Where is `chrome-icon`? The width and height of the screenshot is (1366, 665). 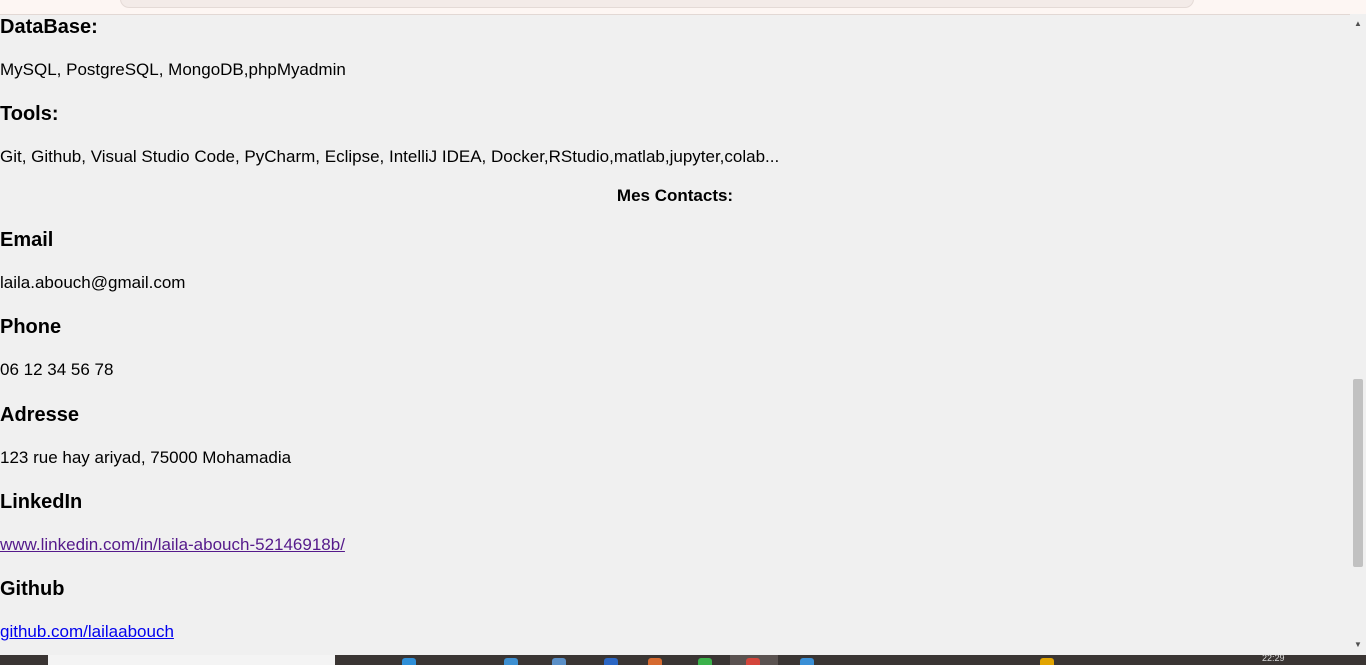 chrome-icon is located at coordinates (753, 661).